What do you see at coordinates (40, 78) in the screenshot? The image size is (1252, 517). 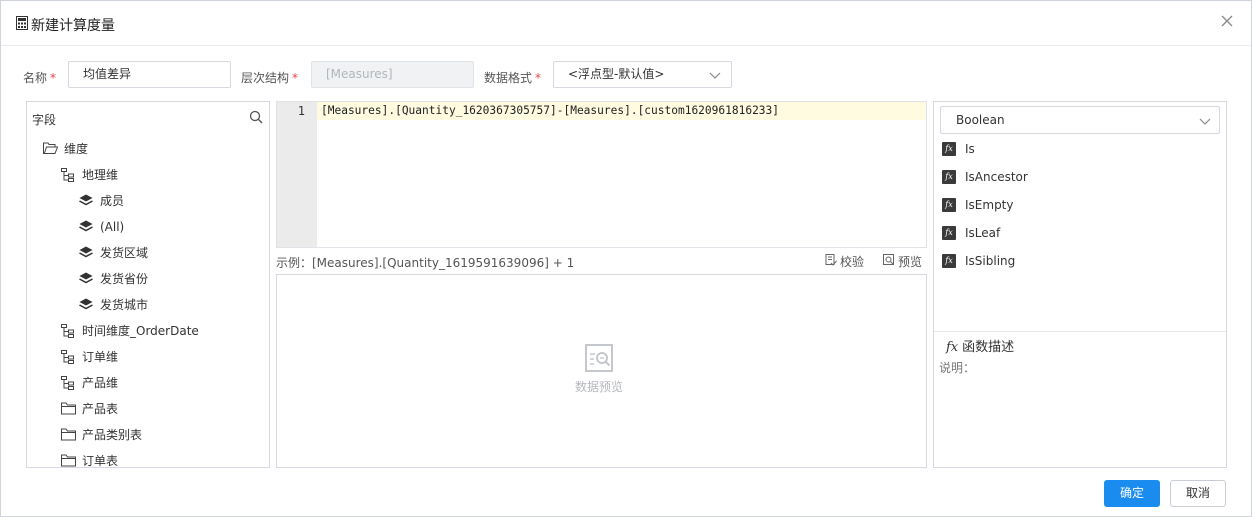 I see `name-label: 名称 *` at bounding box center [40, 78].